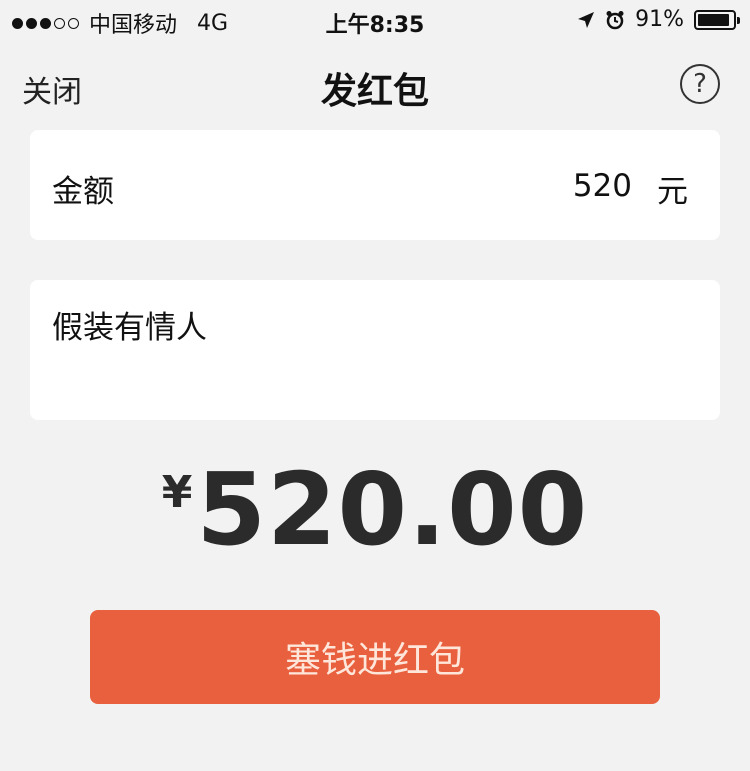 This screenshot has height=771, width=750. Describe the element at coordinates (129, 328) in the screenshot. I see `message-text: 假装有情人` at that location.